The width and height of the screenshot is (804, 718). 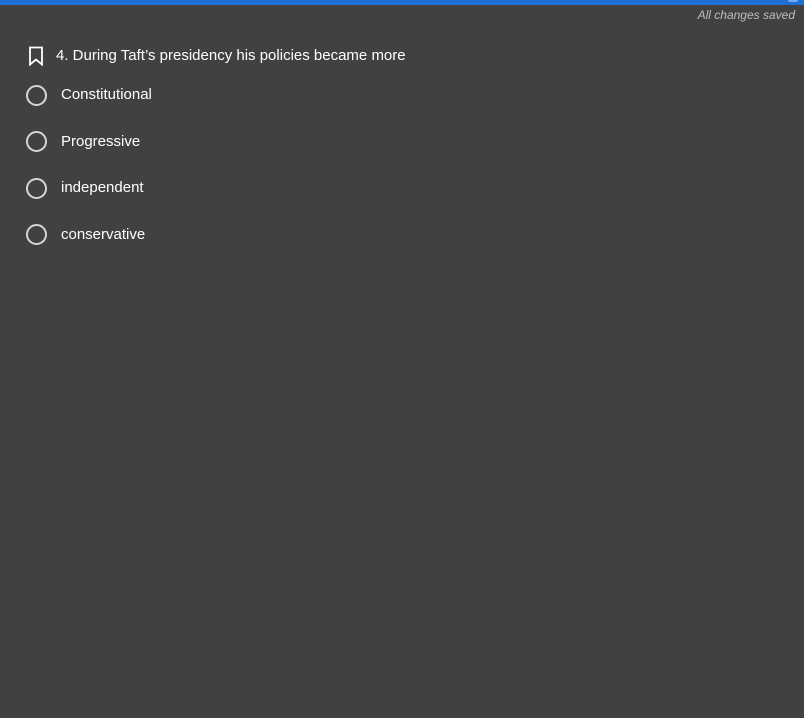 I want to click on choice-label: Progressive, so click(x=101, y=141).